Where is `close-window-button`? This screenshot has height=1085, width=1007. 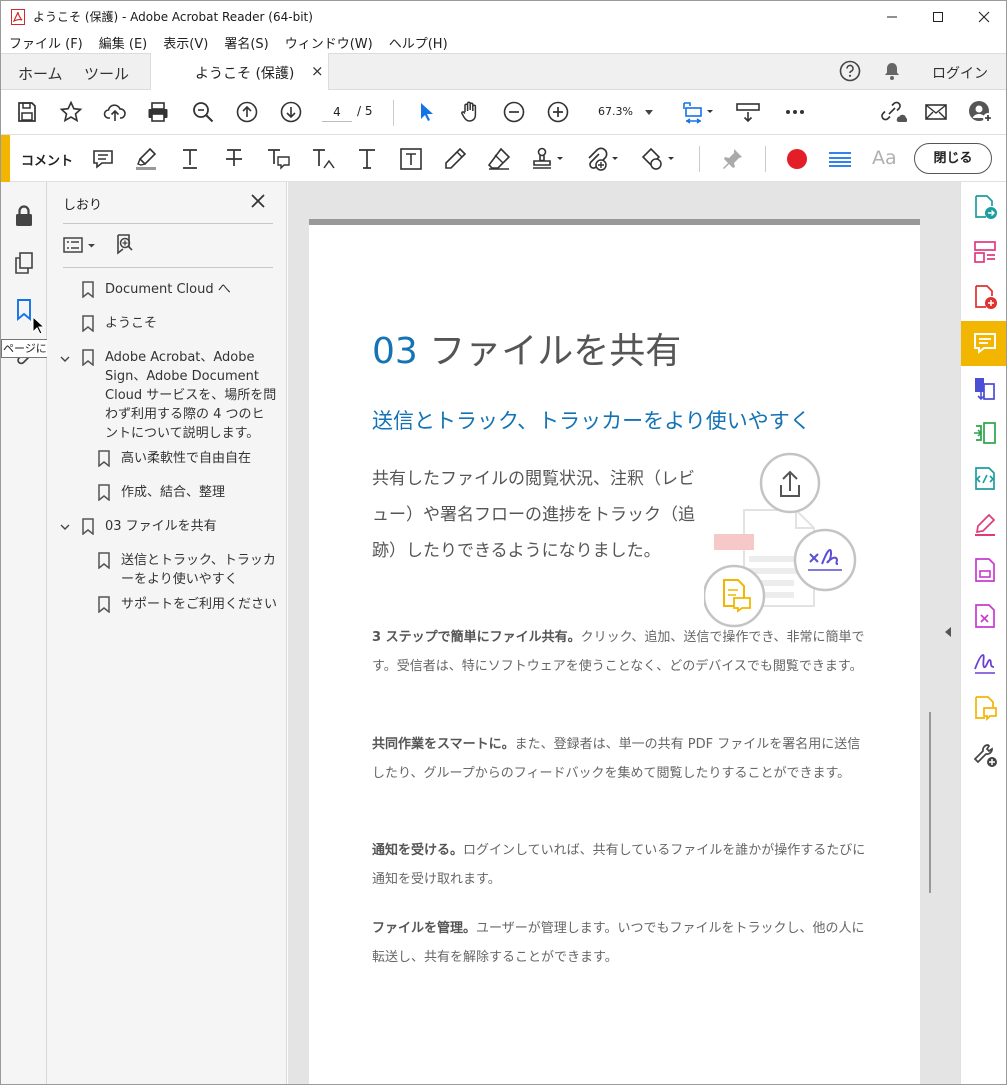 close-window-button is located at coordinates (983, 16).